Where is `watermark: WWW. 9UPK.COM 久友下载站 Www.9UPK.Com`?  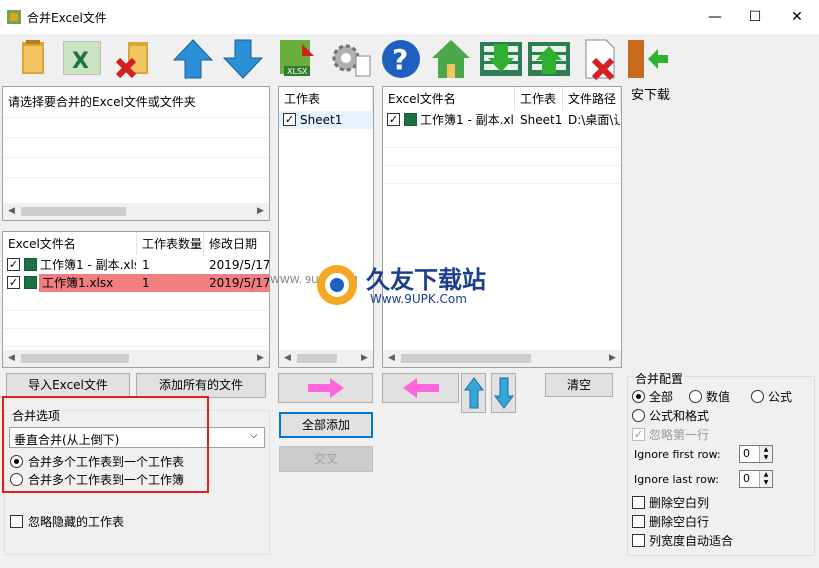 watermark: WWW. 9UPK.COM 久友下载站 Www.9UPK.Com is located at coordinates (395, 288).